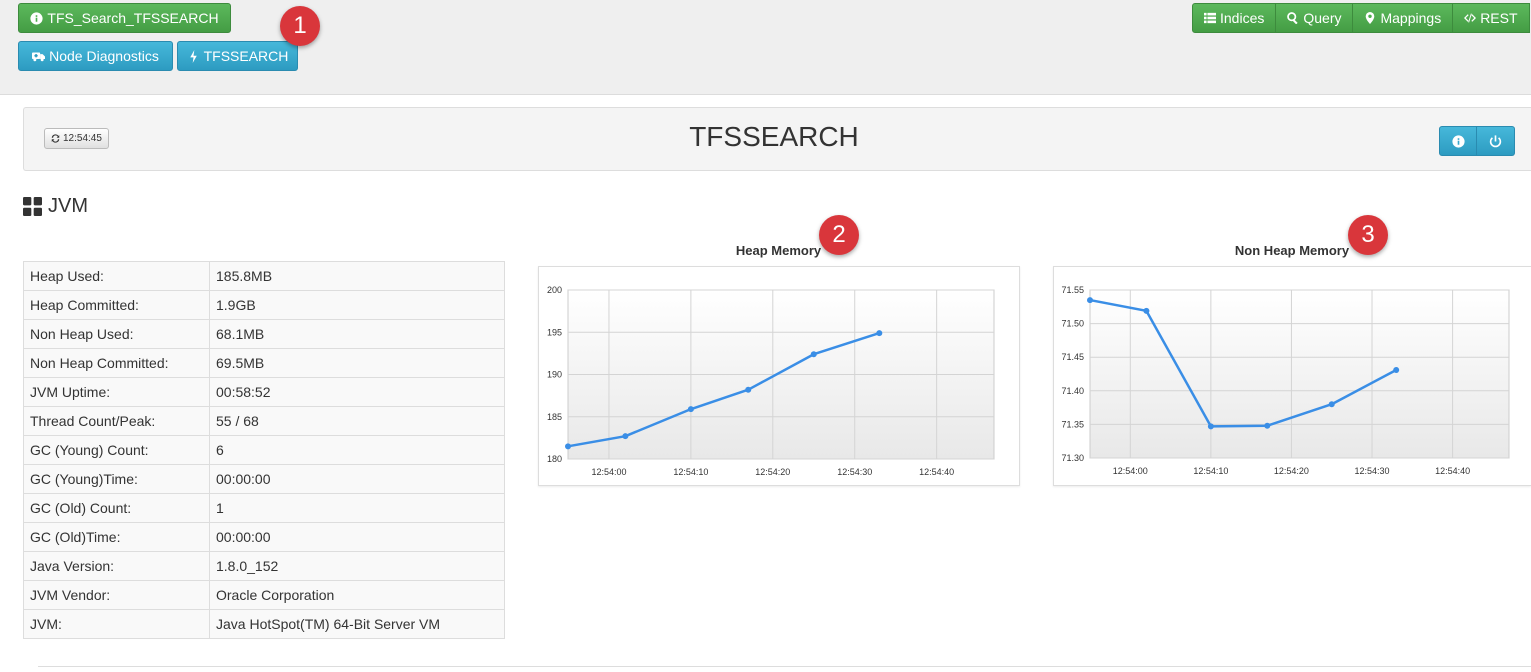 The height and width of the screenshot is (672, 1531). Describe the element at coordinates (116, 508) in the screenshot. I see `row-key: GC (Old) Count:` at that location.